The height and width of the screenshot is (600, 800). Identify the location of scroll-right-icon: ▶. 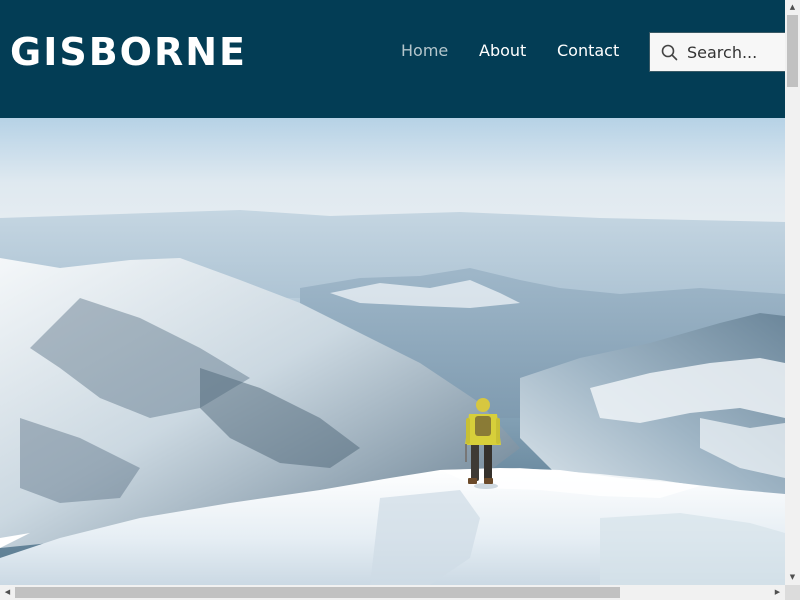
(777, 592).